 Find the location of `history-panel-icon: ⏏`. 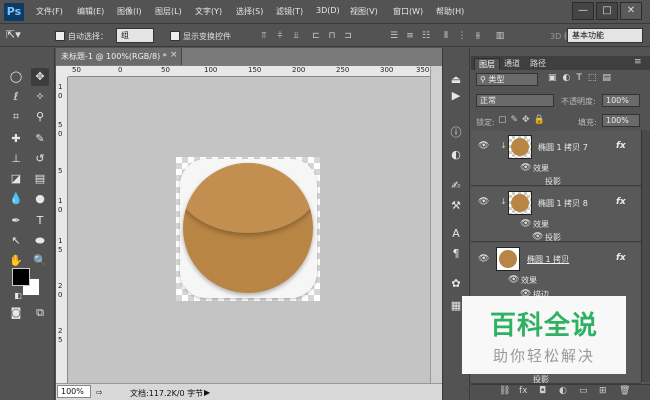

history-panel-icon: ⏏ is located at coordinates (456, 80).